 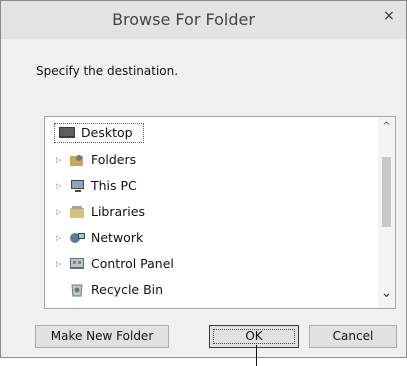 What do you see at coordinates (117, 237) in the screenshot?
I see `tree-item-label: Network` at bounding box center [117, 237].